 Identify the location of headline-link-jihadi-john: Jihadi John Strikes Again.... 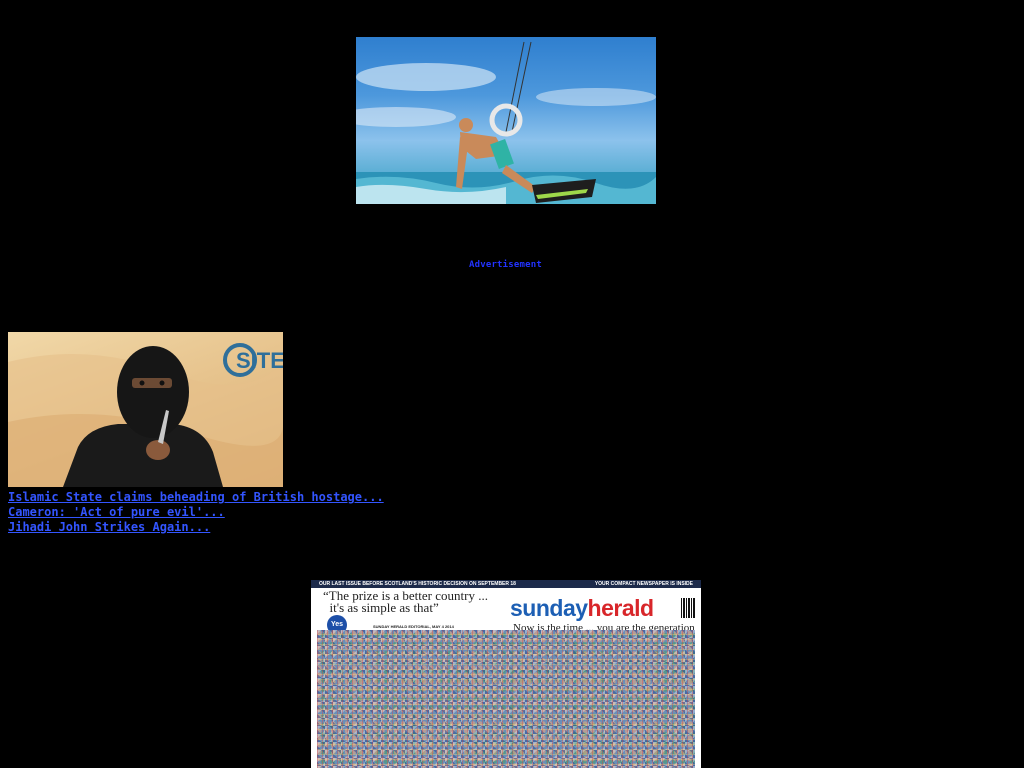
(196, 527).